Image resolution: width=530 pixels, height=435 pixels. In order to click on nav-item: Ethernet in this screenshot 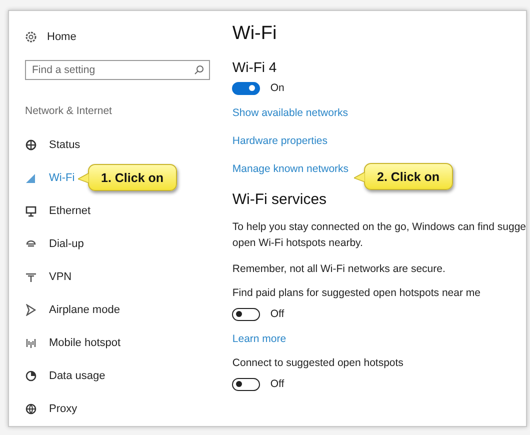, I will do `click(58, 210)`.